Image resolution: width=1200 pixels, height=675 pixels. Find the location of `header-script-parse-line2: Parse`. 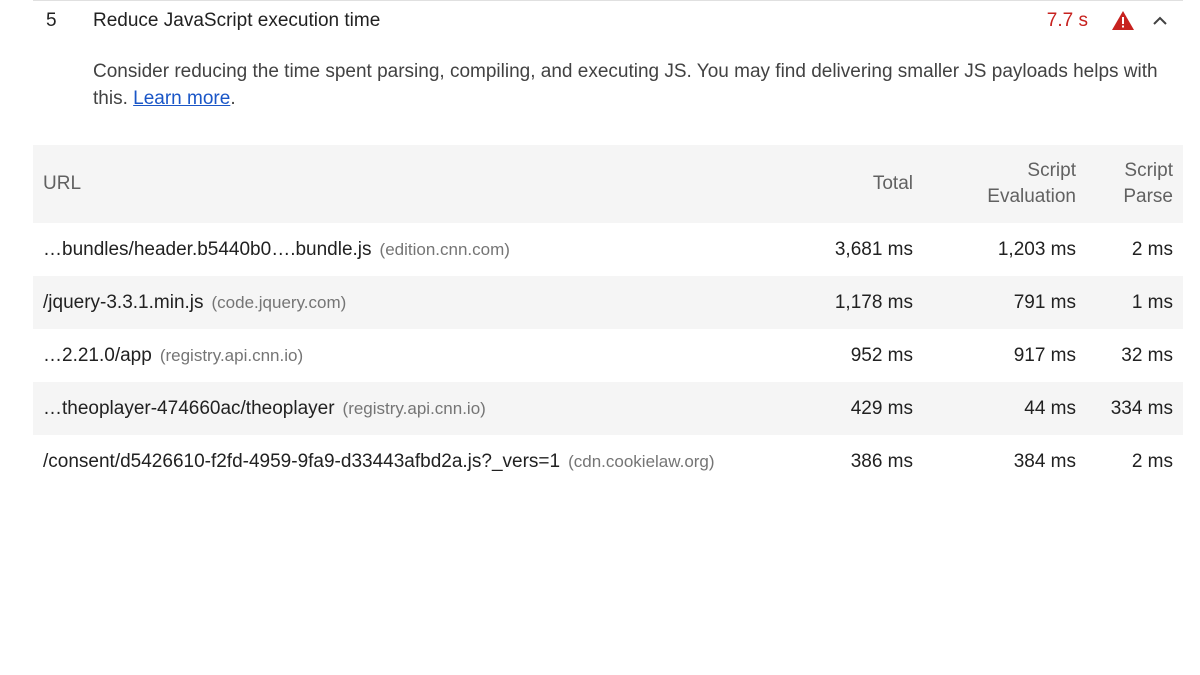

header-script-parse-line2: Parse is located at coordinates (1148, 196).